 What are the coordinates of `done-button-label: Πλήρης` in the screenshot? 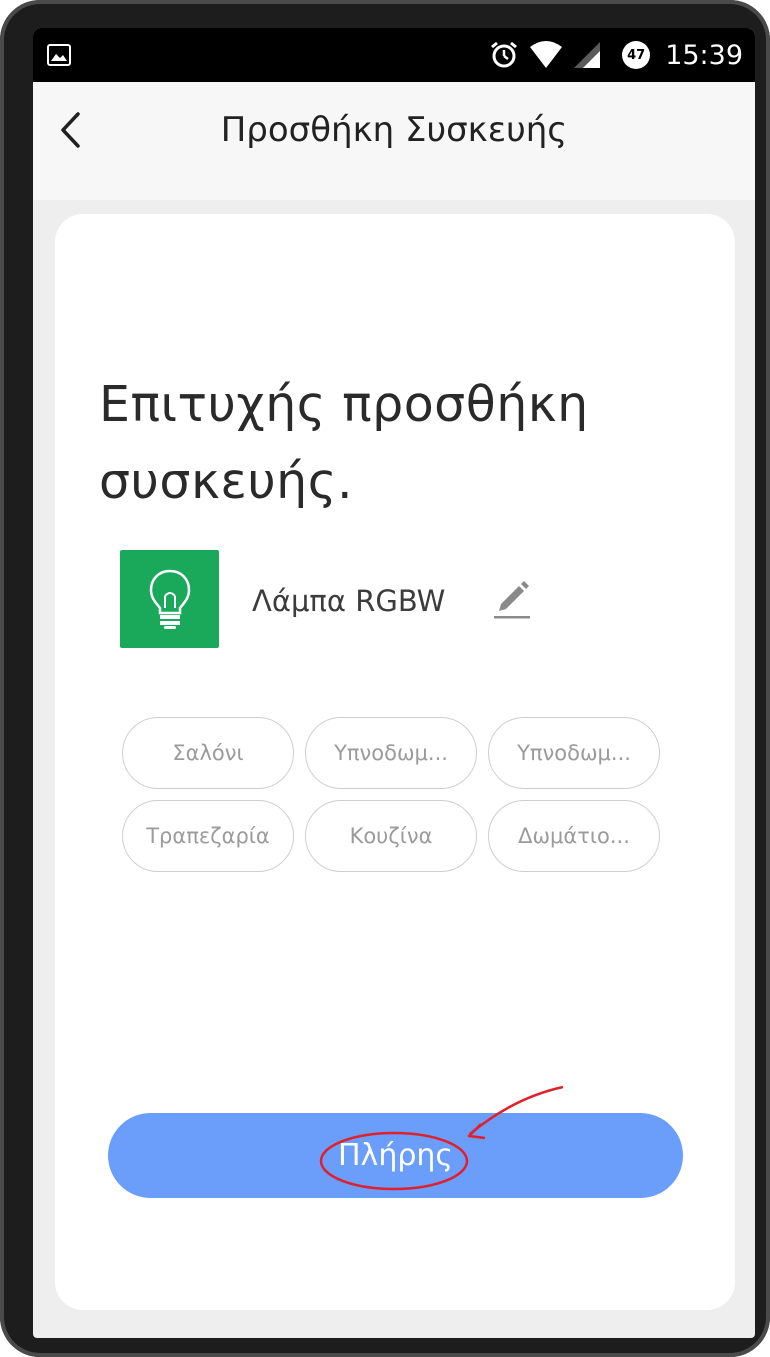 It's located at (395, 1155).